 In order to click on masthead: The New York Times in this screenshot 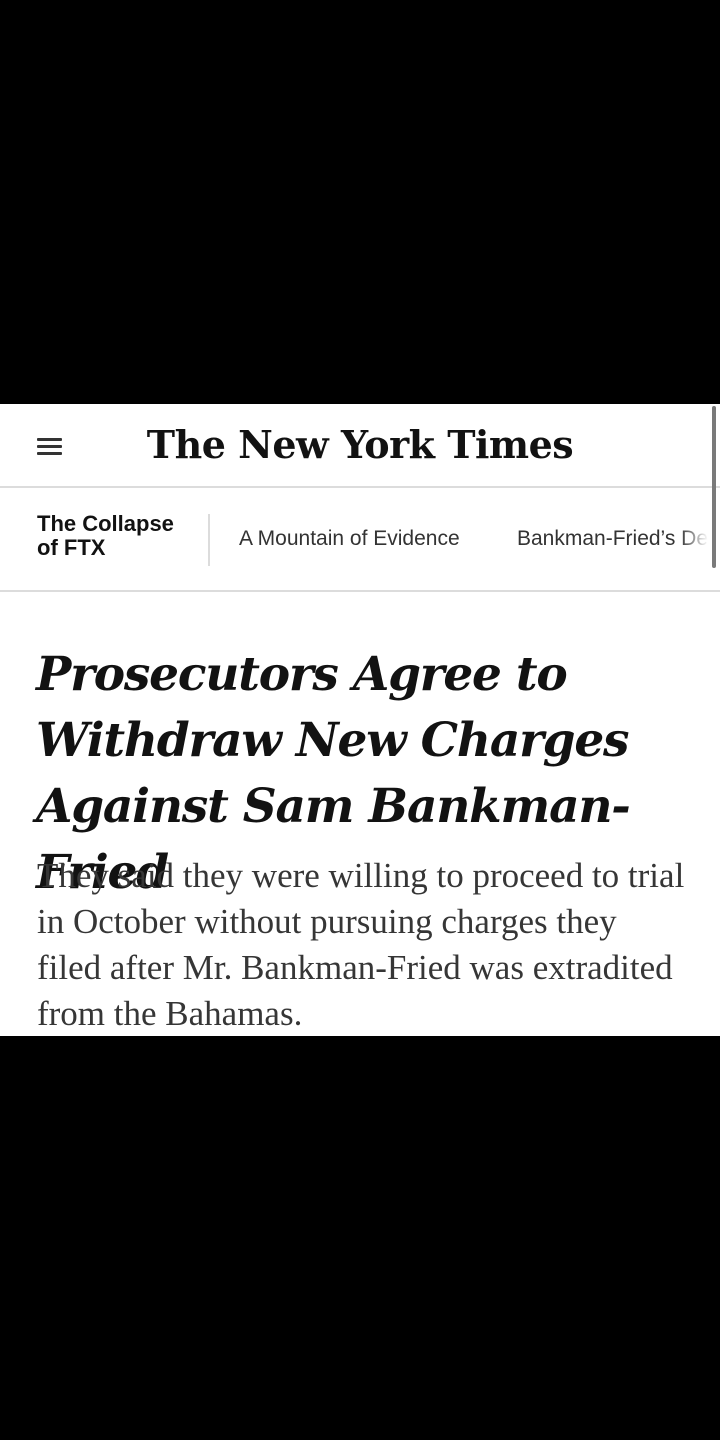, I will do `click(360, 446)`.